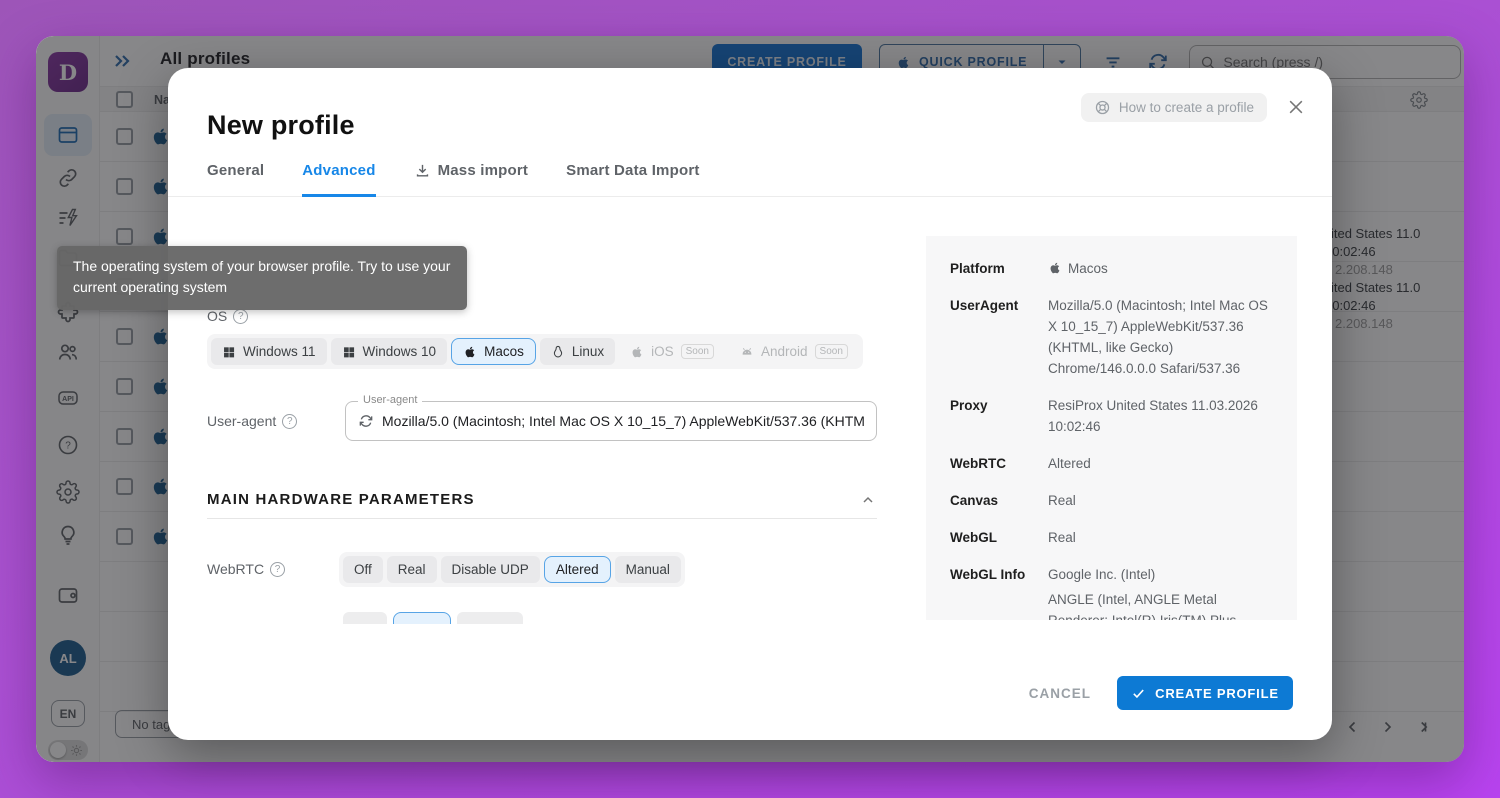 The width and height of the screenshot is (1500, 798). I want to click on webrtc-selector: Off Real Disable UDP Altered Manual, so click(512, 569).